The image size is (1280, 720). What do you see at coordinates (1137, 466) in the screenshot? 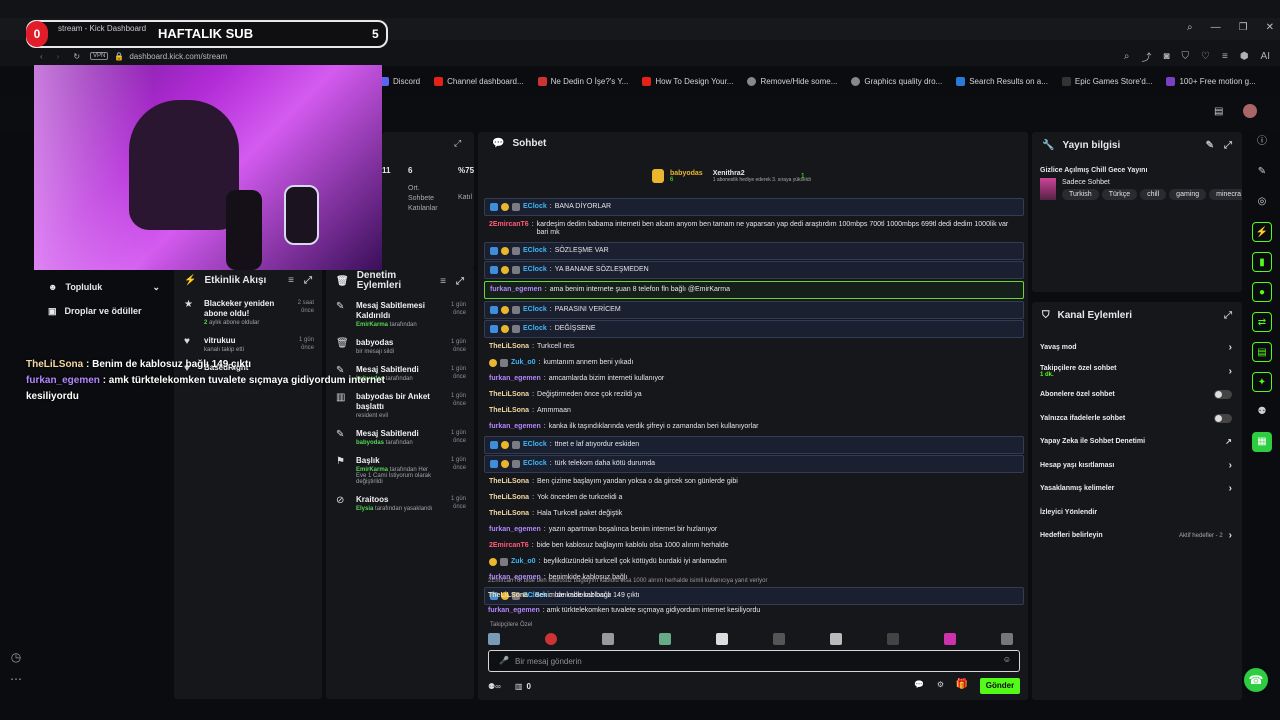
I see `channel-action-row: Hesap yaşı kısıtlaması ›` at bounding box center [1137, 466].